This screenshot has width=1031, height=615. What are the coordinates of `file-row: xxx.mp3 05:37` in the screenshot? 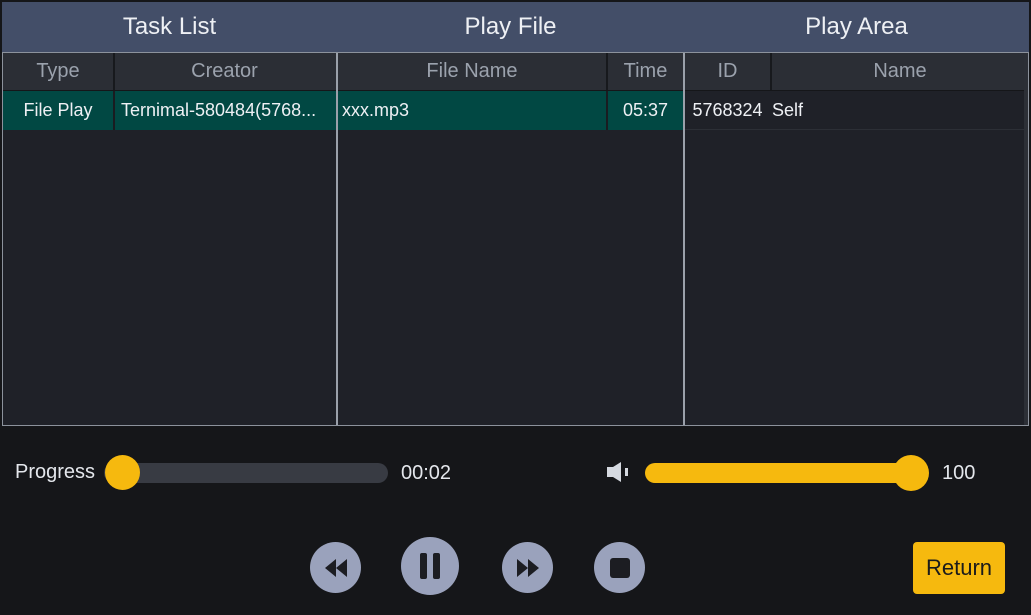 It's located at (510, 110).